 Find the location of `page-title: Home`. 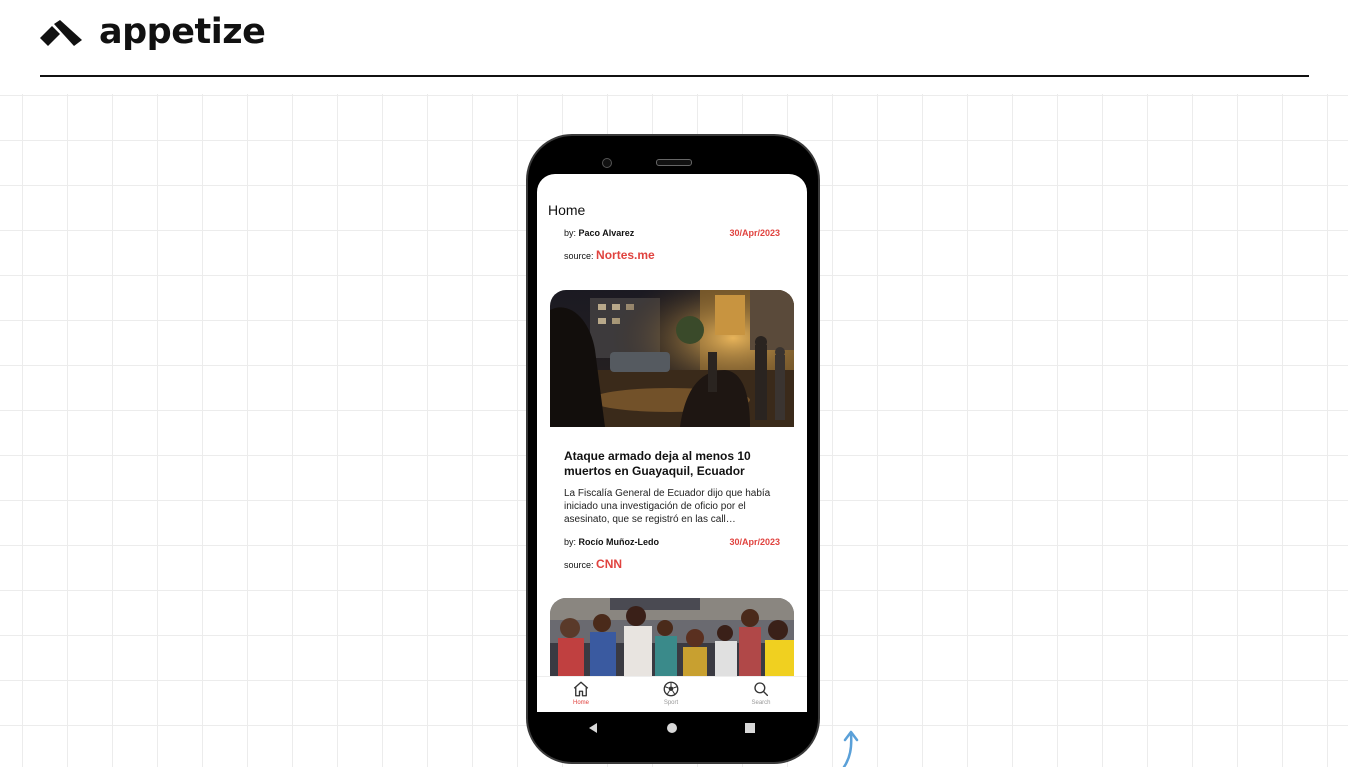

page-title: Home is located at coordinates (567, 210).